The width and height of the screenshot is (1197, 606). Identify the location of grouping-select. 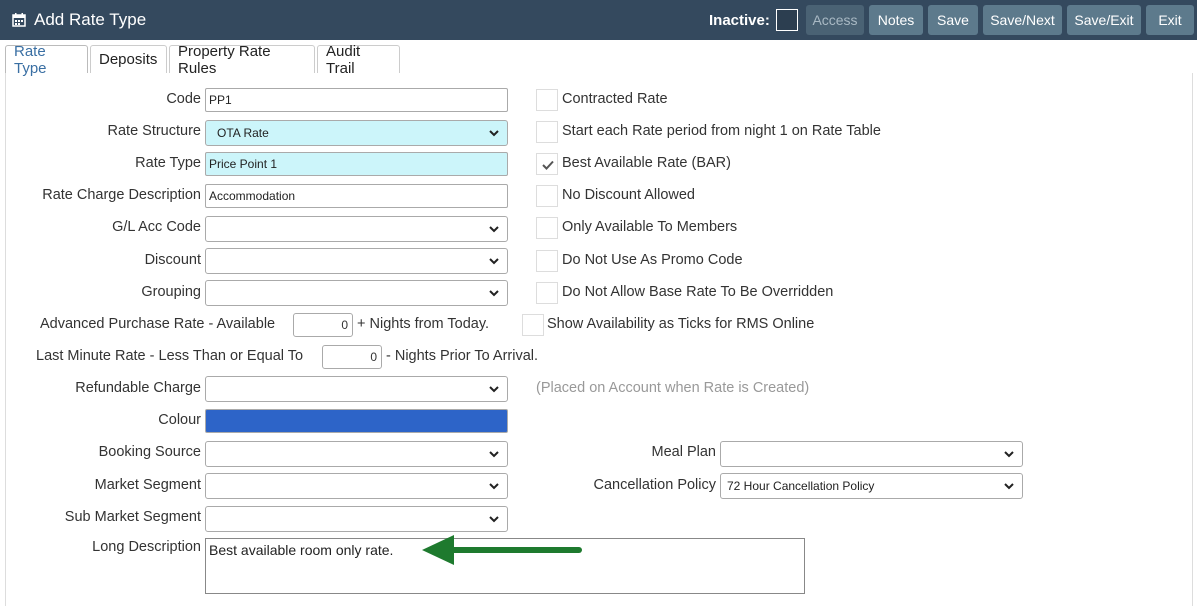
(356, 293).